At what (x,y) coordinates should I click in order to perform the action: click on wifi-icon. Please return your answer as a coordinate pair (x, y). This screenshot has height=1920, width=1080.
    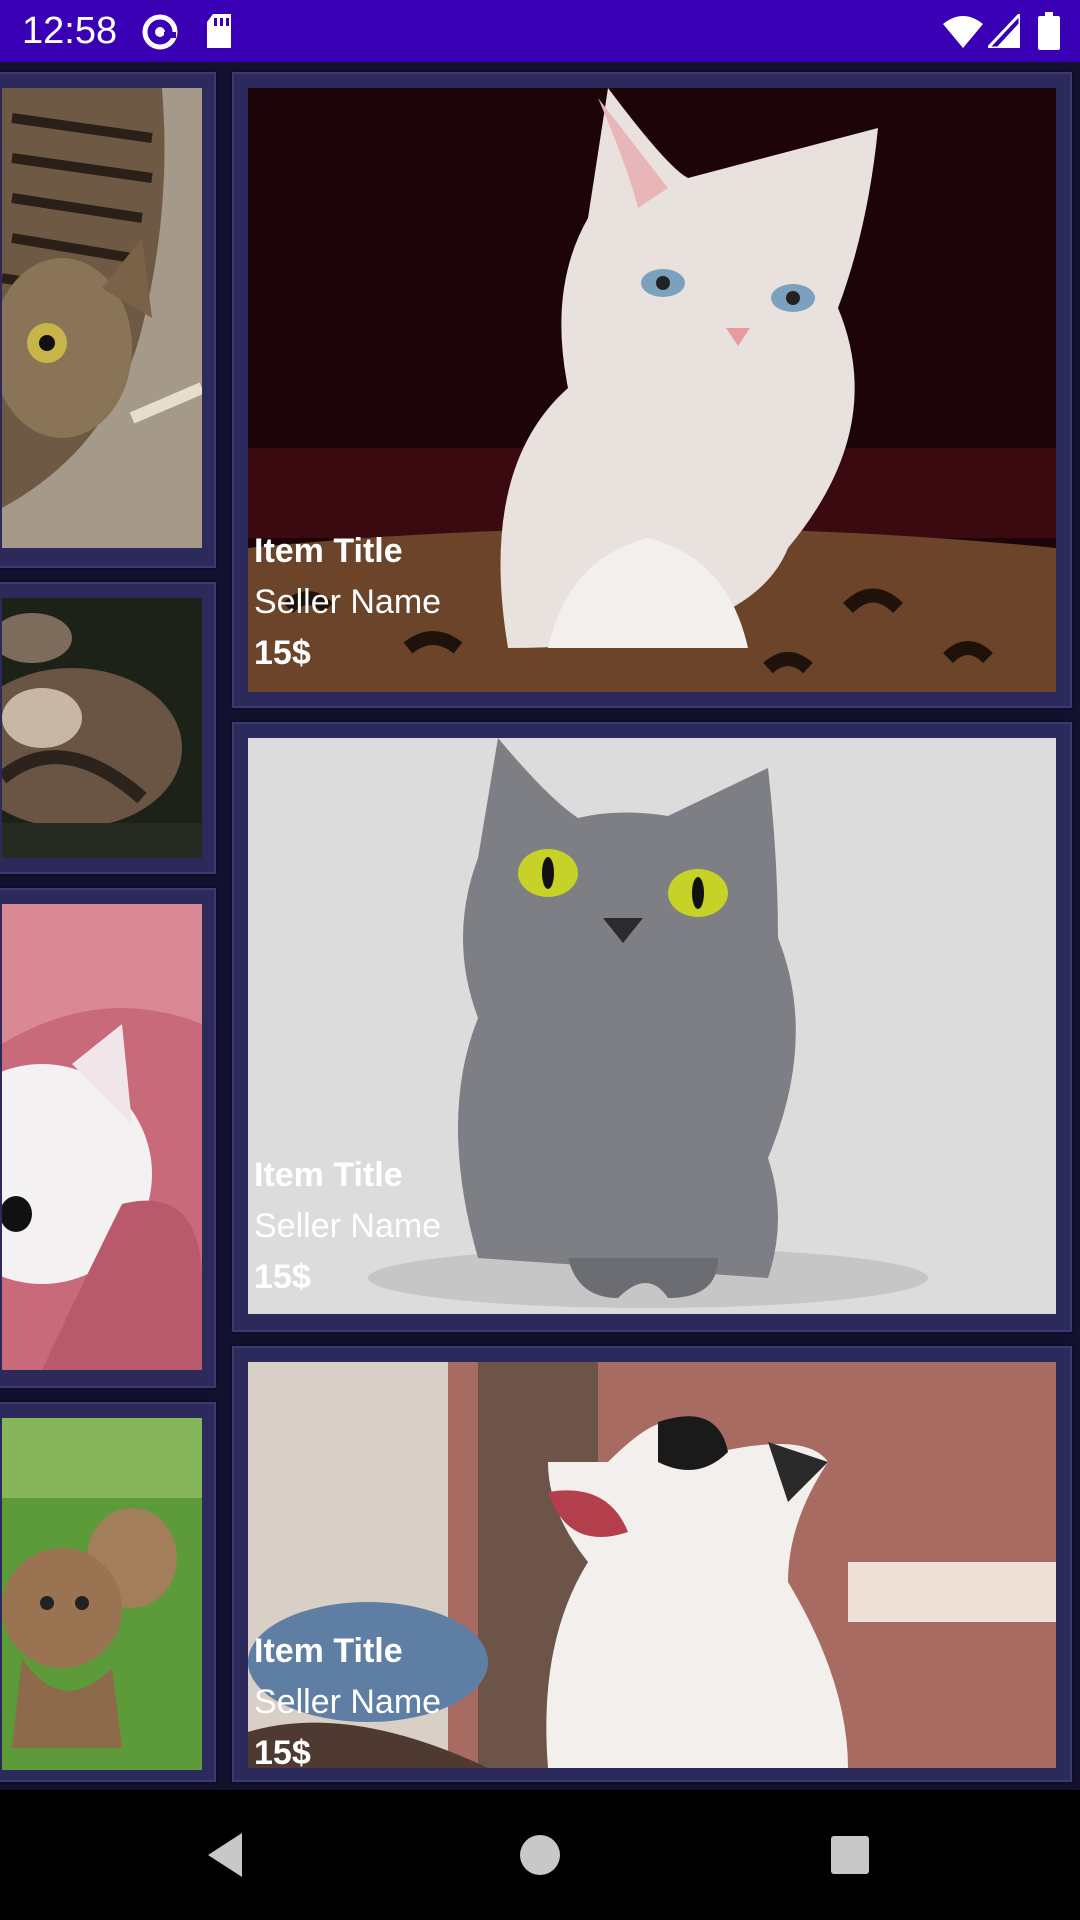
    Looking at the image, I should click on (963, 33).